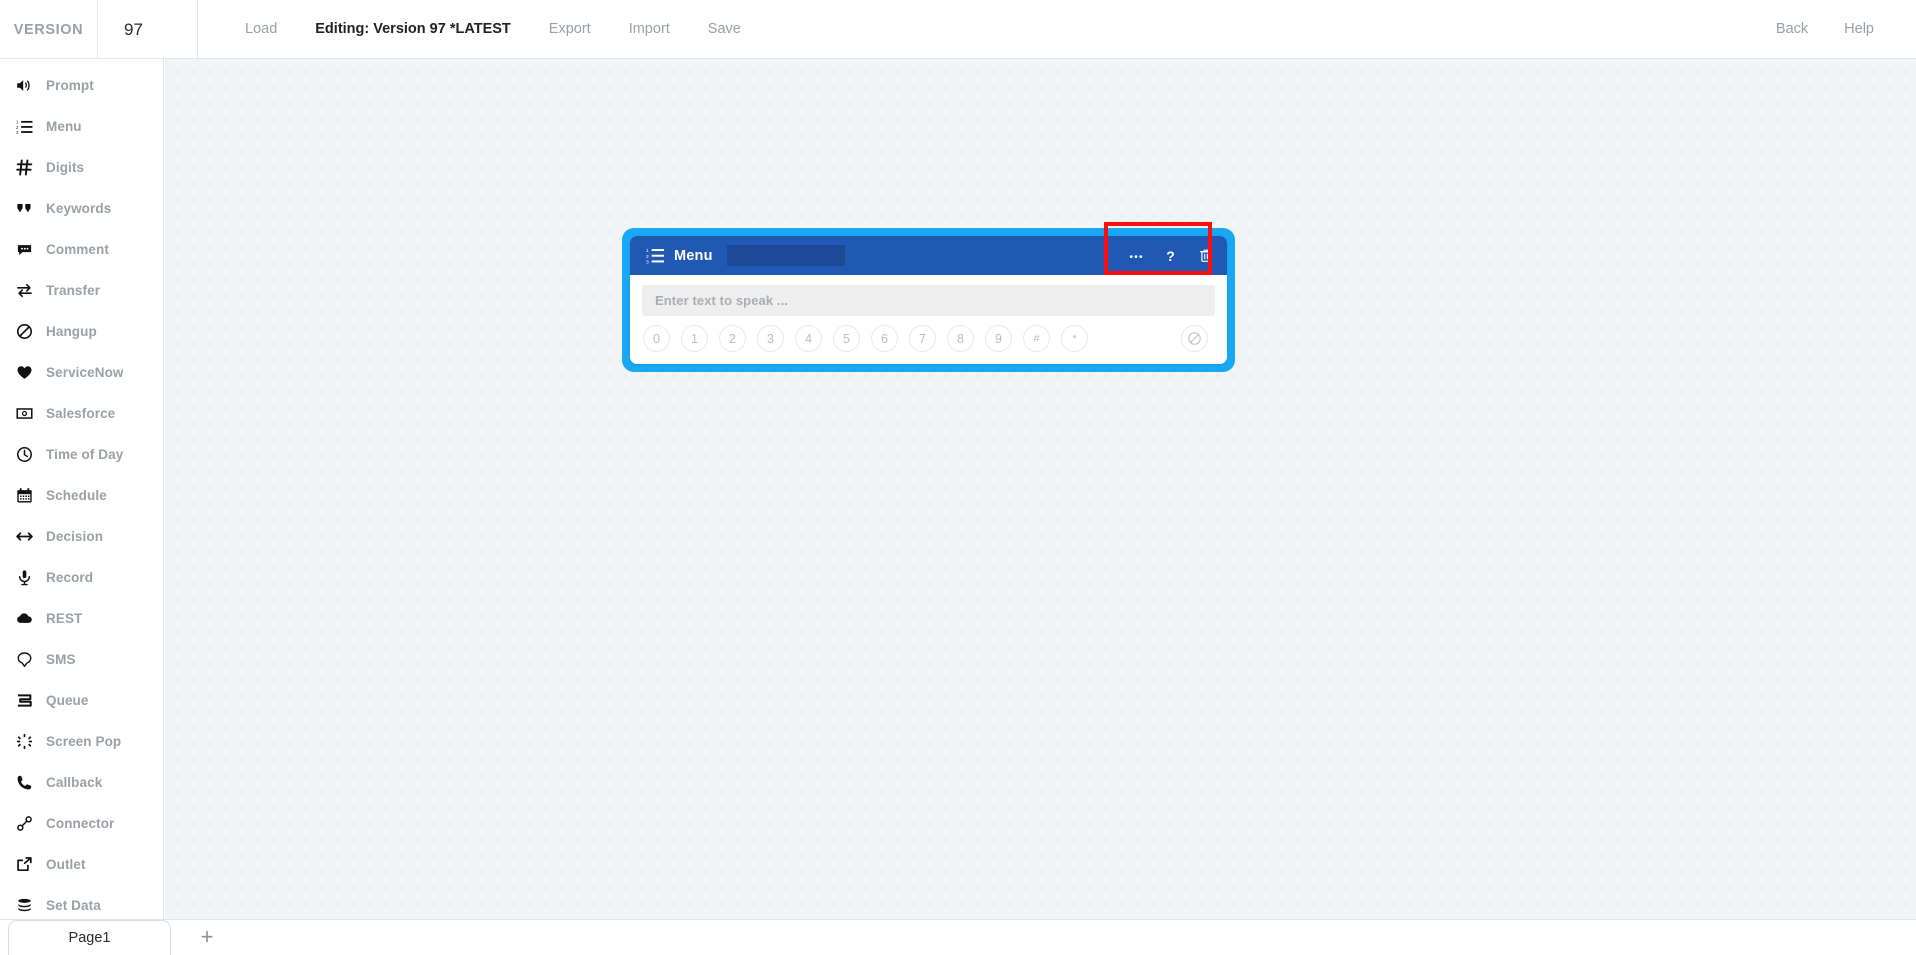 The width and height of the screenshot is (1916, 955). I want to click on back-button: Back, so click(1792, 29).